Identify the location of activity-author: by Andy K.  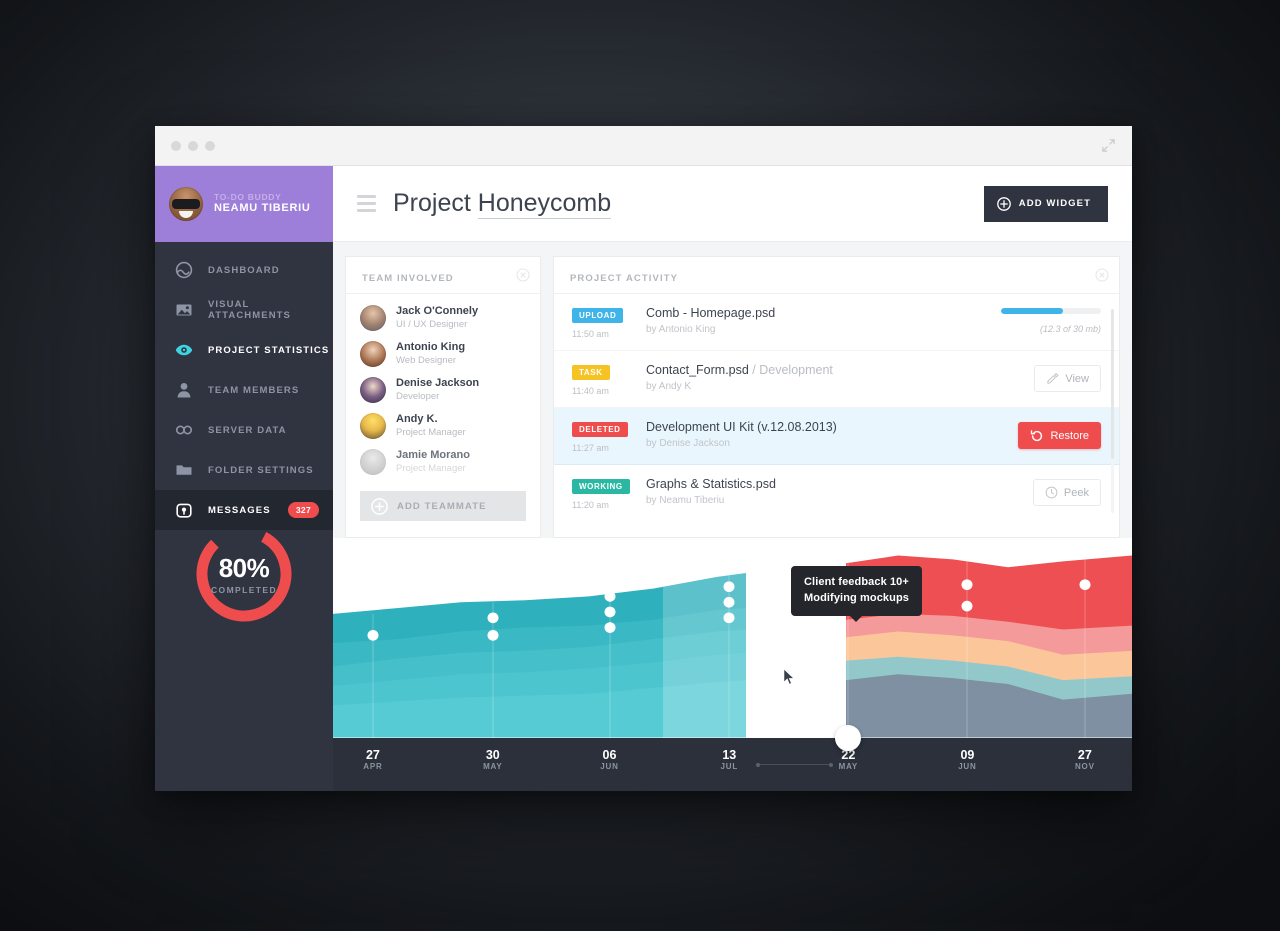
(669, 386).